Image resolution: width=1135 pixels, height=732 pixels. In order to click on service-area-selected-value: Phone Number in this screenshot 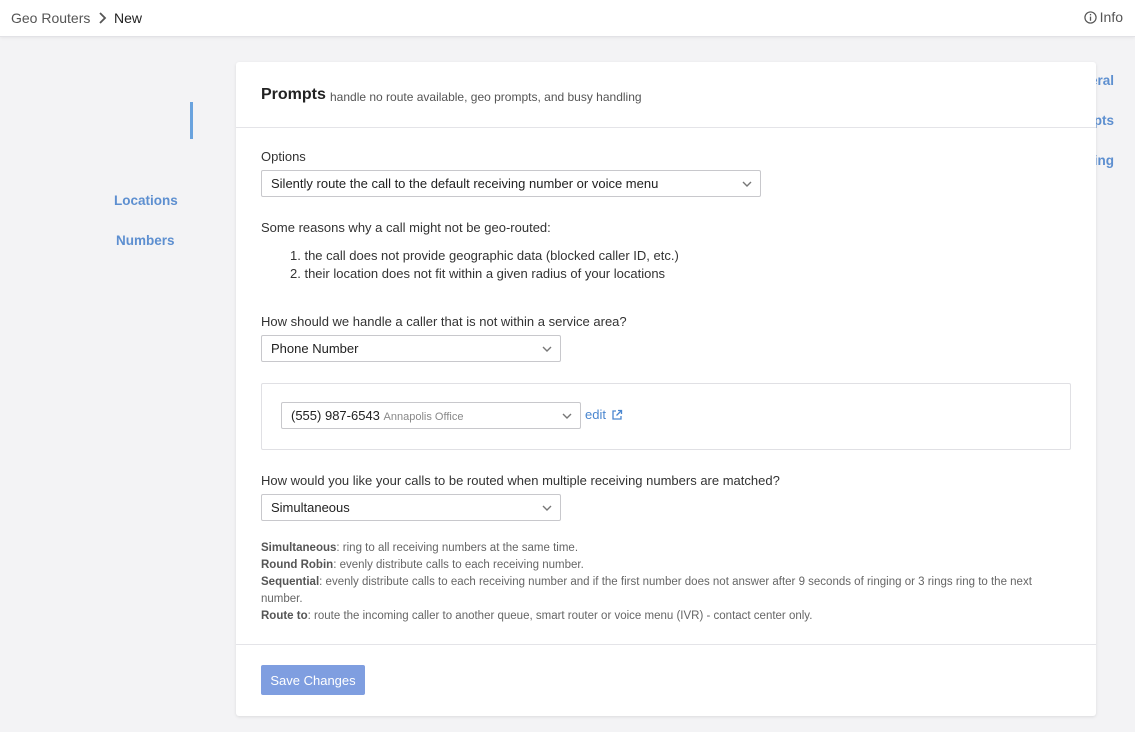, I will do `click(315, 348)`.